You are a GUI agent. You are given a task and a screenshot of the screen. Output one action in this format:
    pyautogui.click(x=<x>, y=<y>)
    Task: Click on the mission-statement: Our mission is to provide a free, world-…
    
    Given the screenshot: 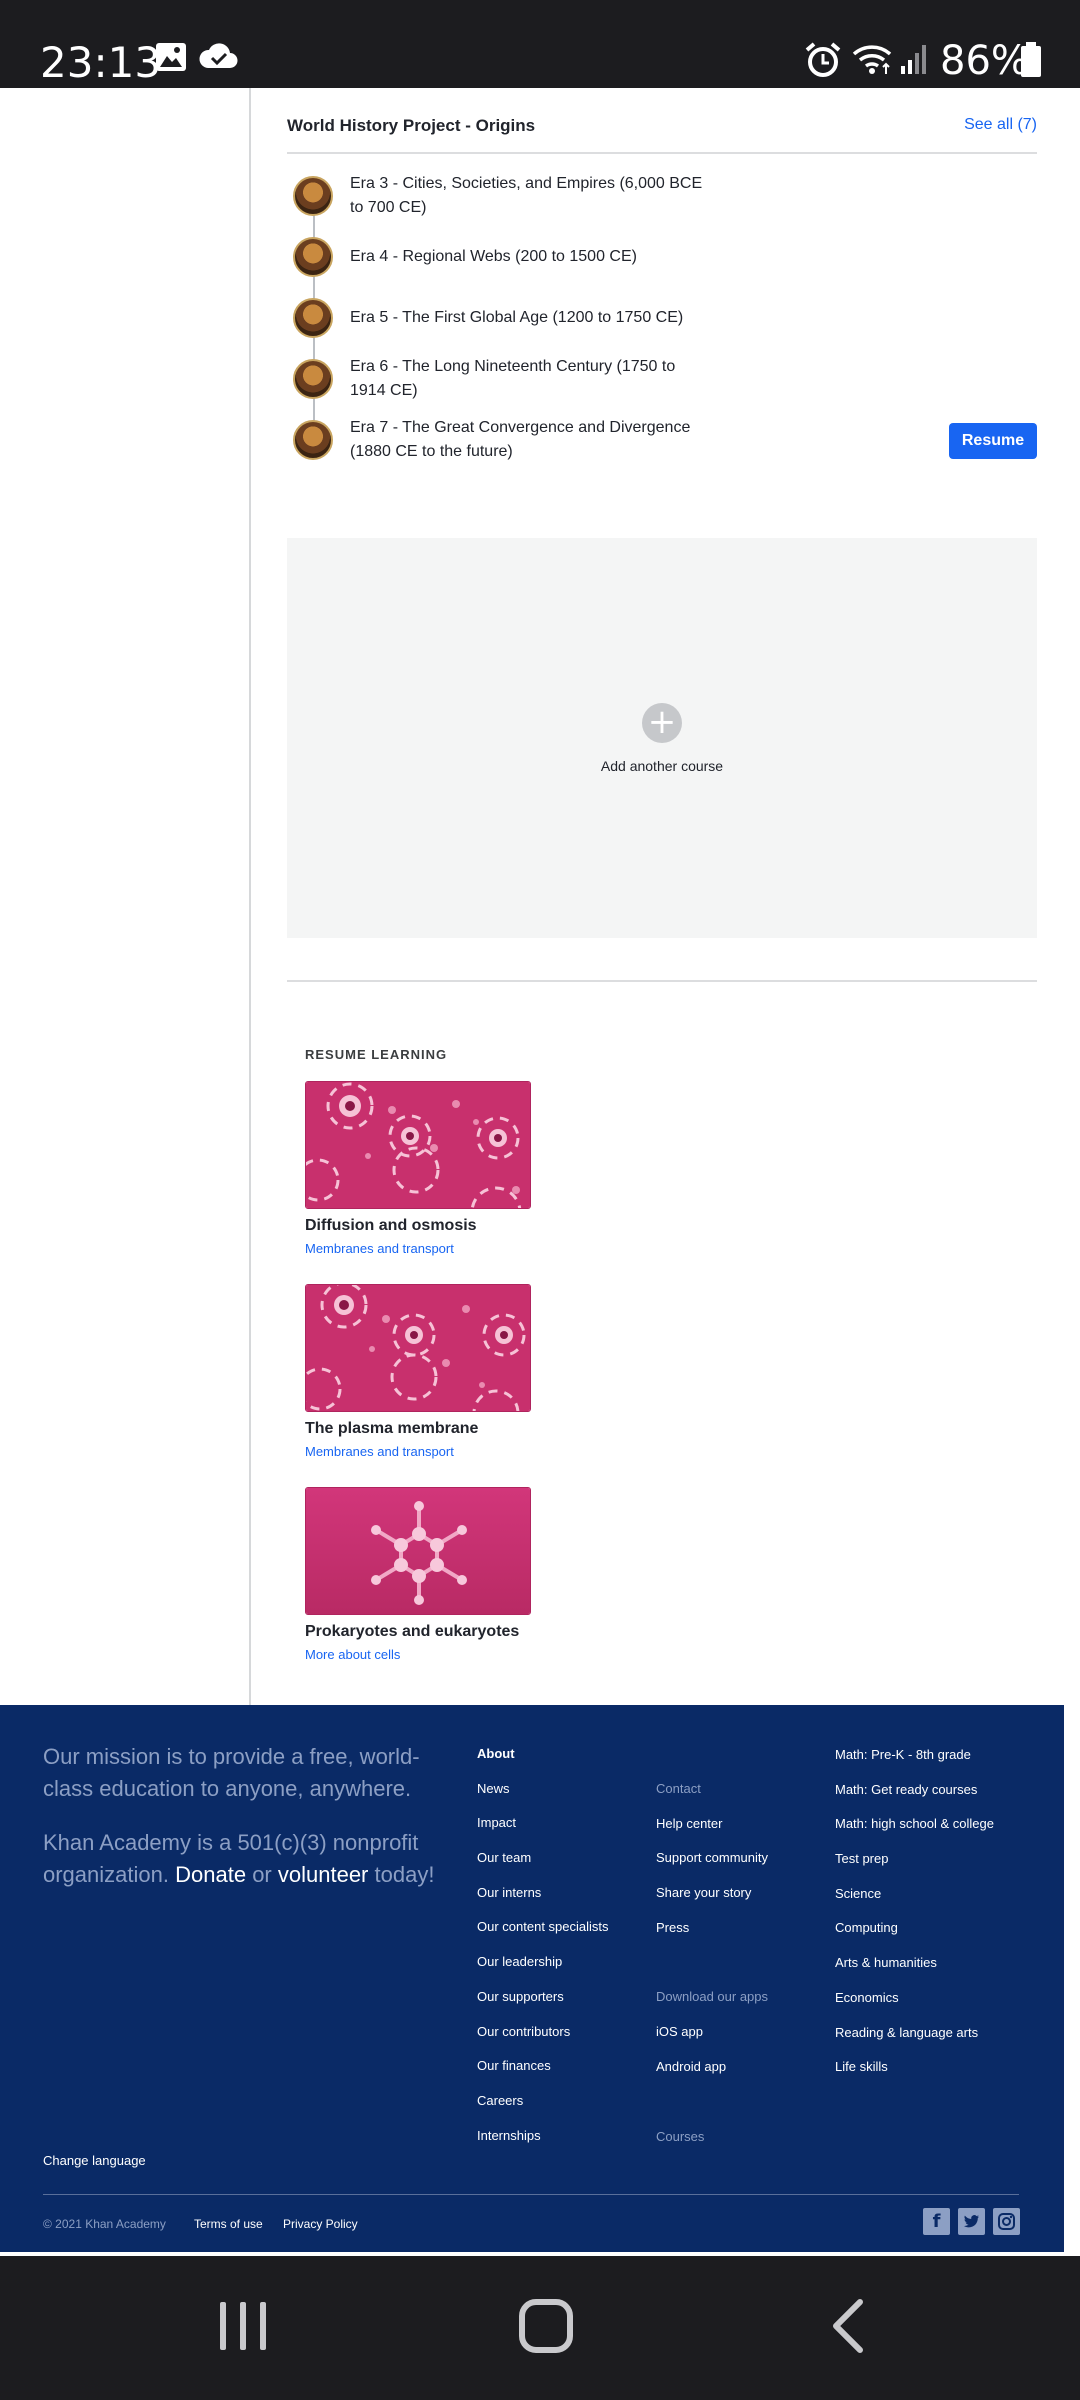 What is the action you would take?
    pyautogui.click(x=231, y=1772)
    